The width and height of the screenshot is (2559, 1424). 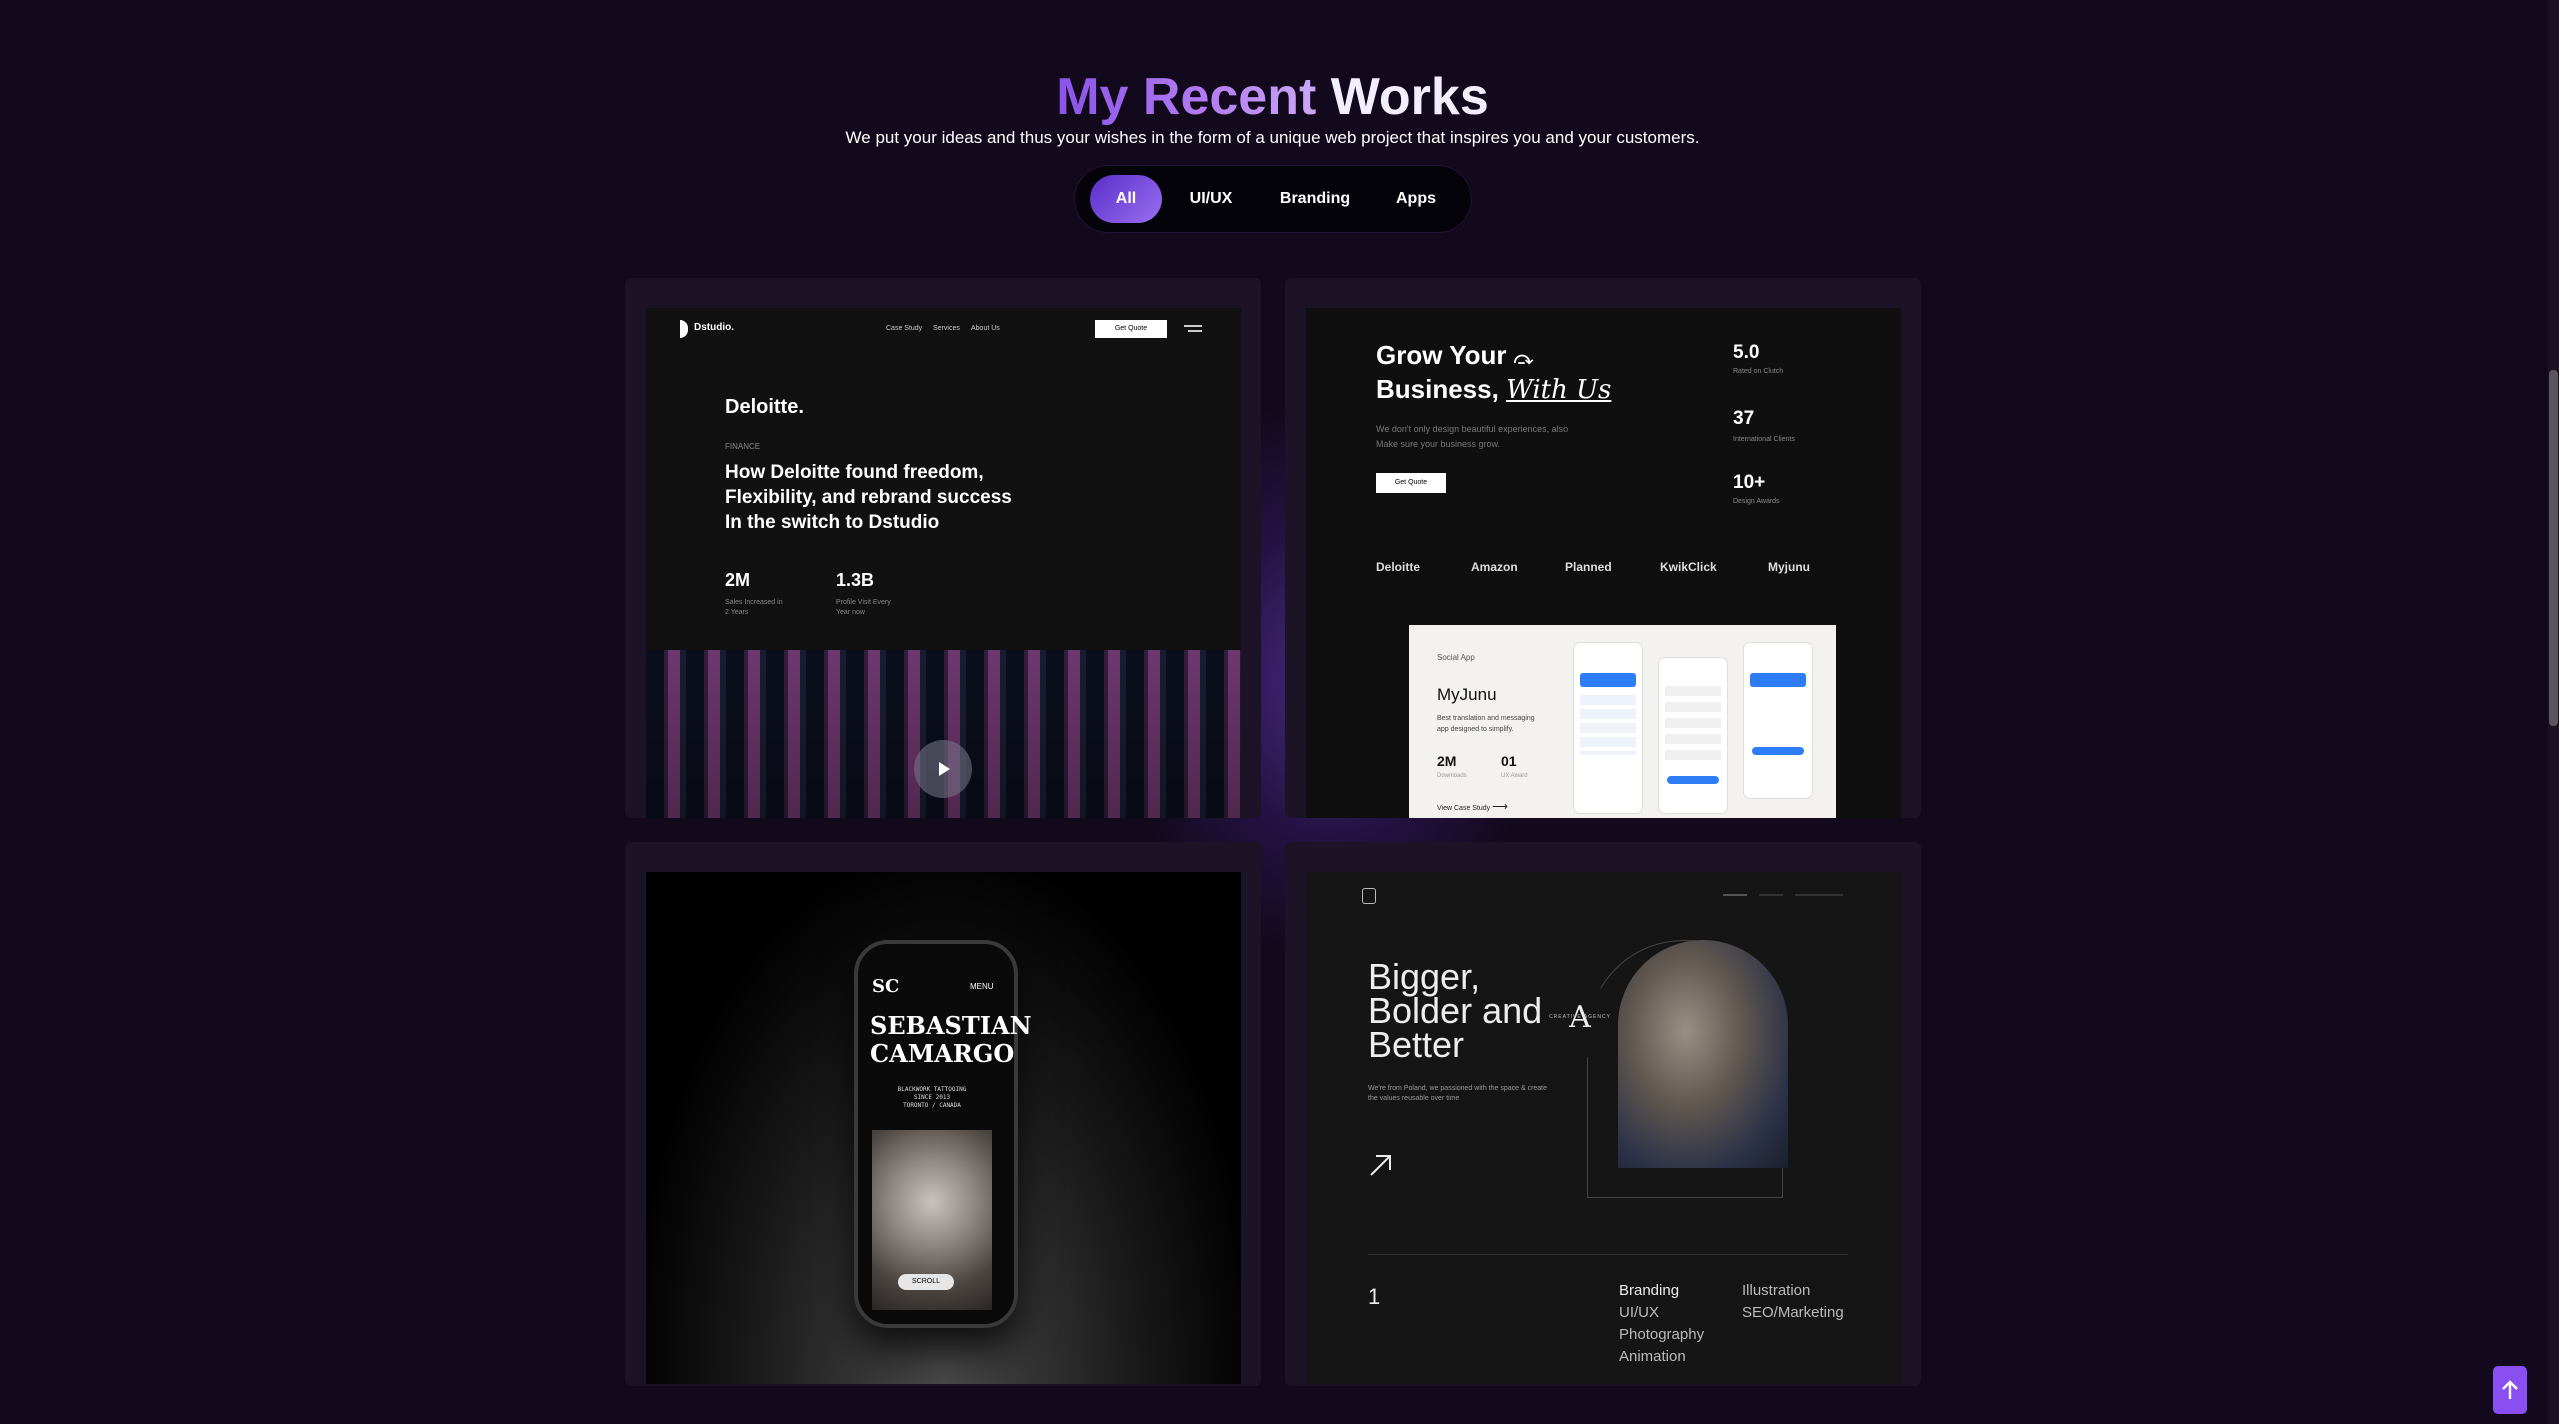 What do you see at coordinates (1186, 97) in the screenshot?
I see `section-title-highlight: My Recent` at bounding box center [1186, 97].